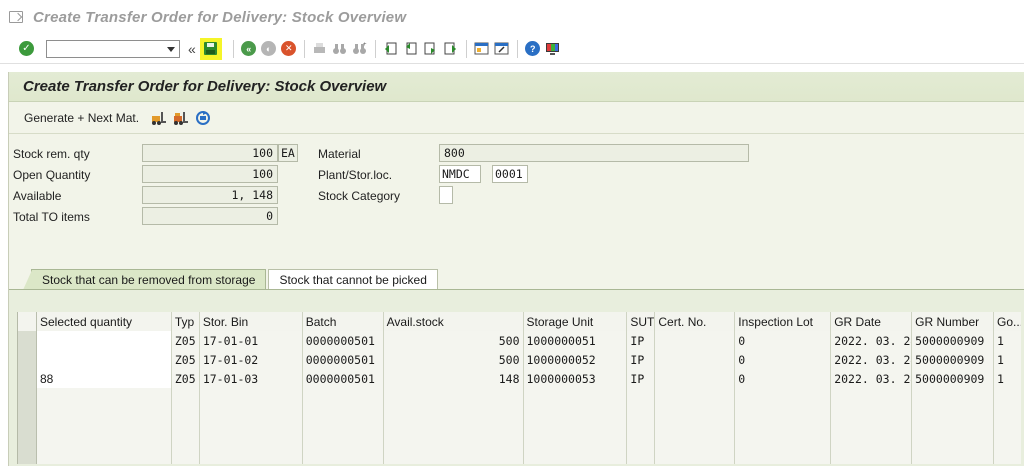 This screenshot has height=466, width=1024. I want to click on chevron-down-icon, so click(171, 49).